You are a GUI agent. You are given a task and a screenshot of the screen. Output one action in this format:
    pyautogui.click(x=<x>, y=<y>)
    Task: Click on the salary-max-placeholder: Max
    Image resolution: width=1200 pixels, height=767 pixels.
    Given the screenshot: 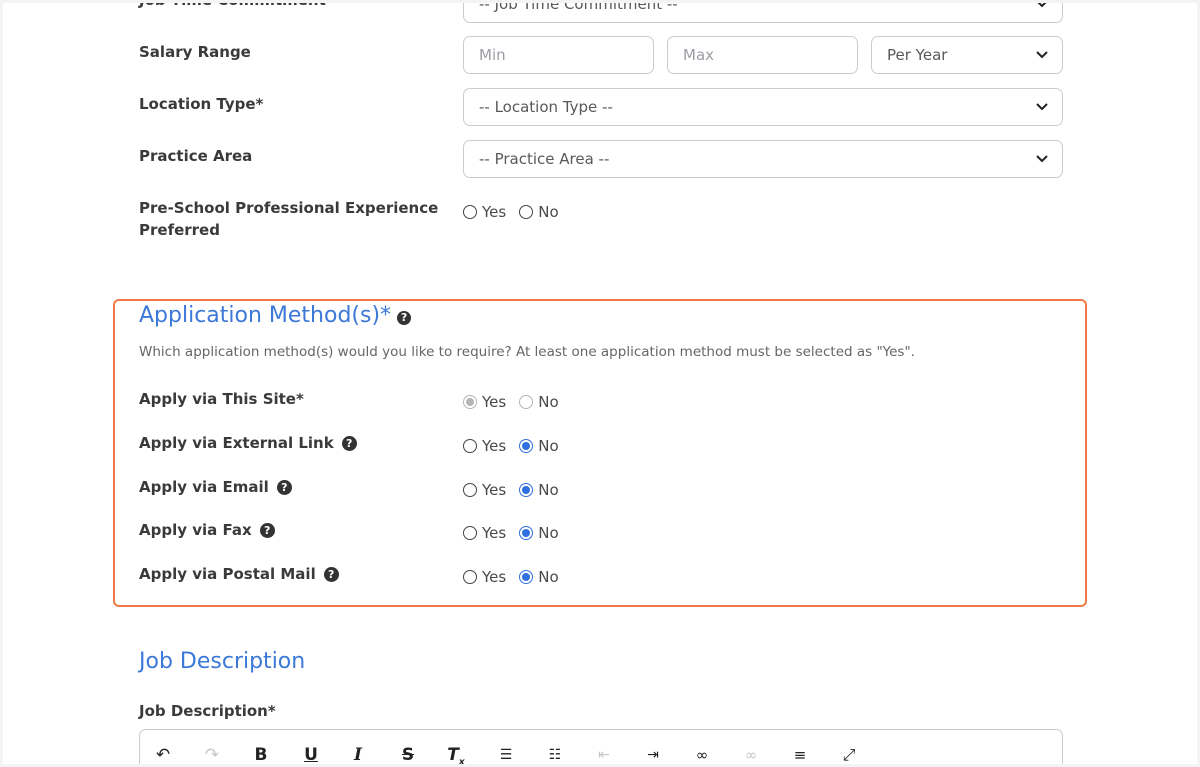 What is the action you would take?
    pyautogui.click(x=699, y=55)
    